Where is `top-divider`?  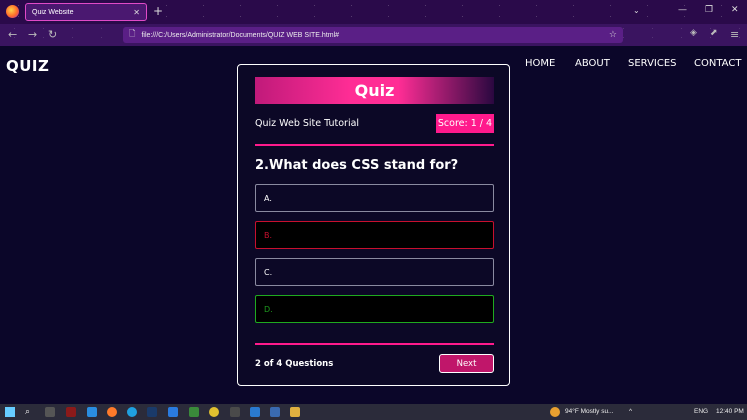 top-divider is located at coordinates (374, 145).